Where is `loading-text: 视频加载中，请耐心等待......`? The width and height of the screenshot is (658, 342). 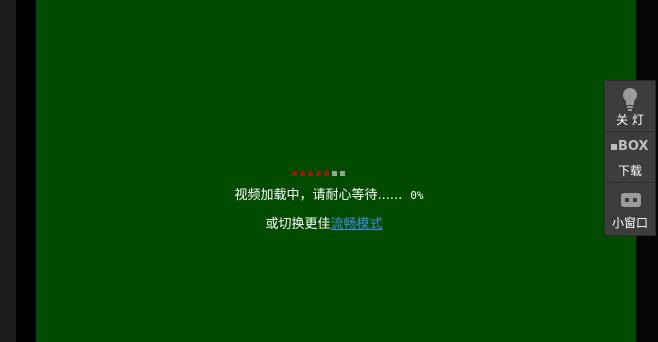 loading-text: 视频加载中，请耐心等待...... is located at coordinates (318, 195).